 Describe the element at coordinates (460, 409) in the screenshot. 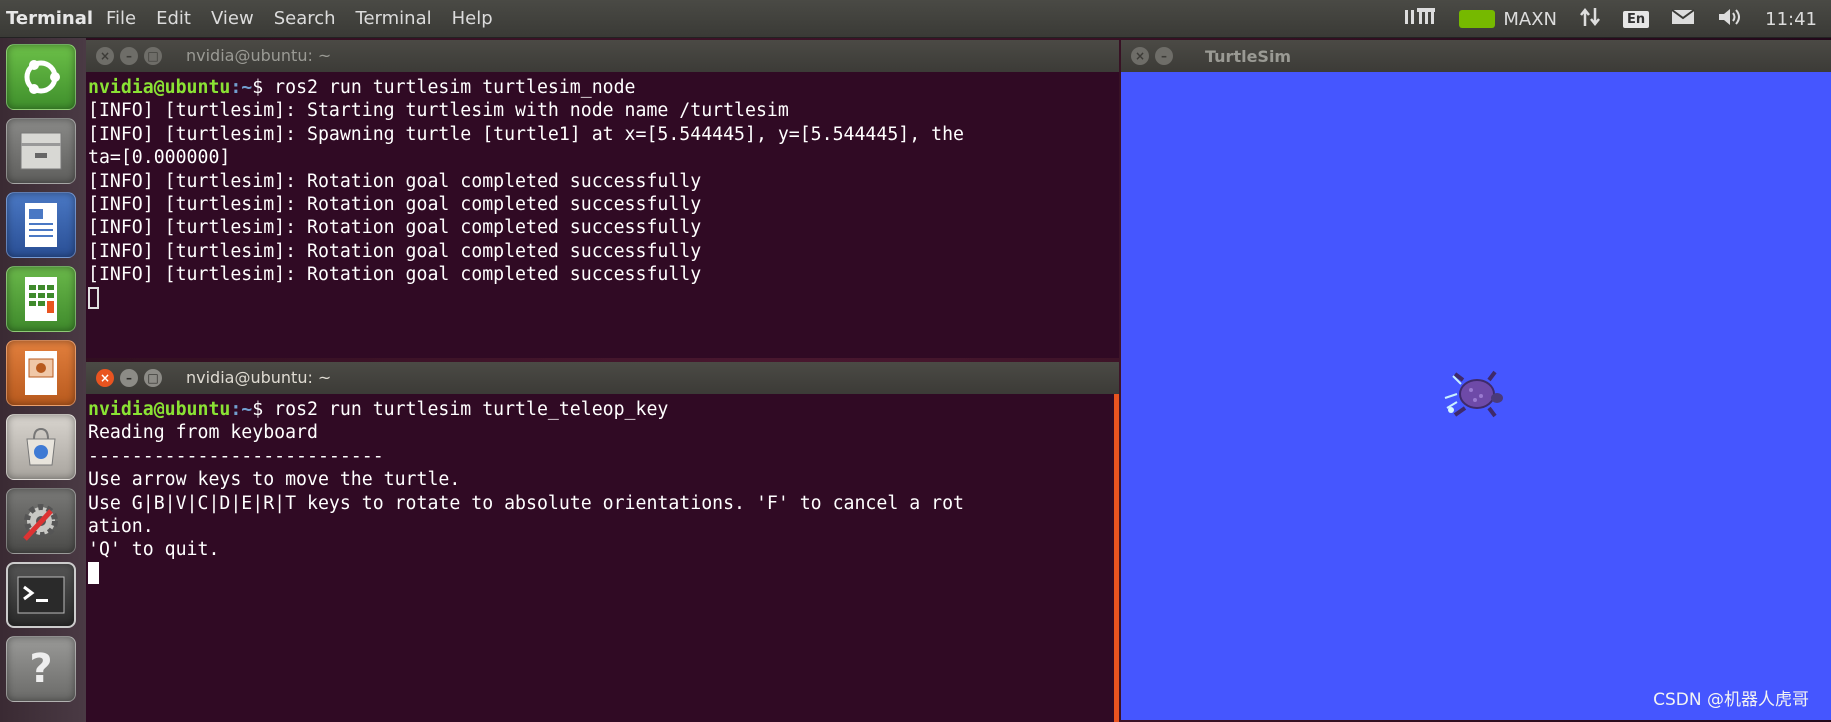

I see `command-text: $ ros2 run turtlesim turtle_teleop_key` at that location.